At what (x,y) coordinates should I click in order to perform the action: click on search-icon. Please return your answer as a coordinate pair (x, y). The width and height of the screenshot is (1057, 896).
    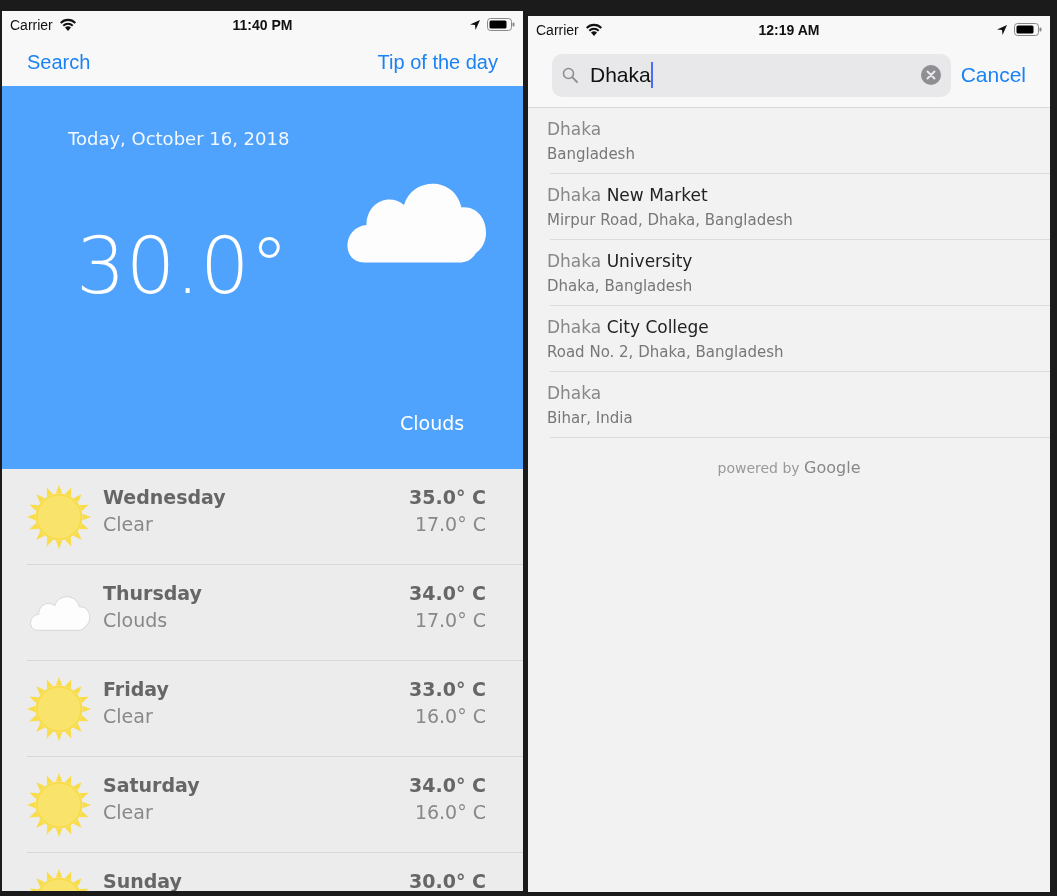
    Looking at the image, I should click on (570, 75).